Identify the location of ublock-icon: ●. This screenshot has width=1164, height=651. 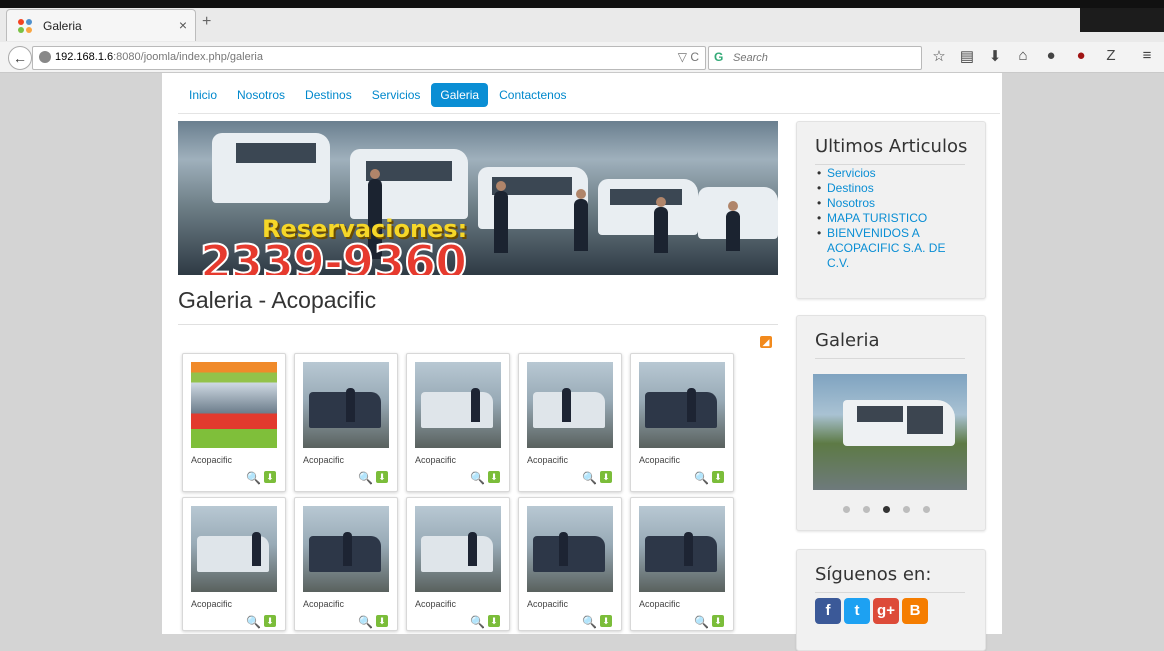
(1081, 55).